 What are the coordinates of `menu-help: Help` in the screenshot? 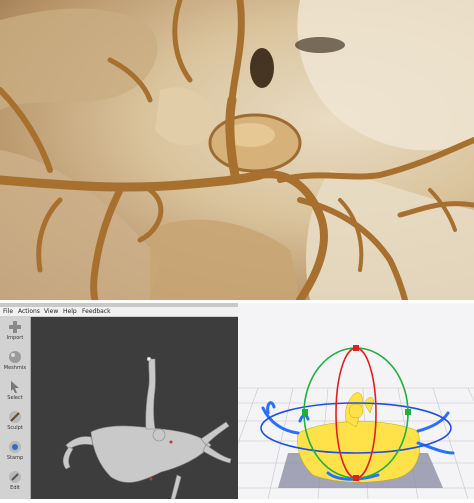 It's located at (70, 311).